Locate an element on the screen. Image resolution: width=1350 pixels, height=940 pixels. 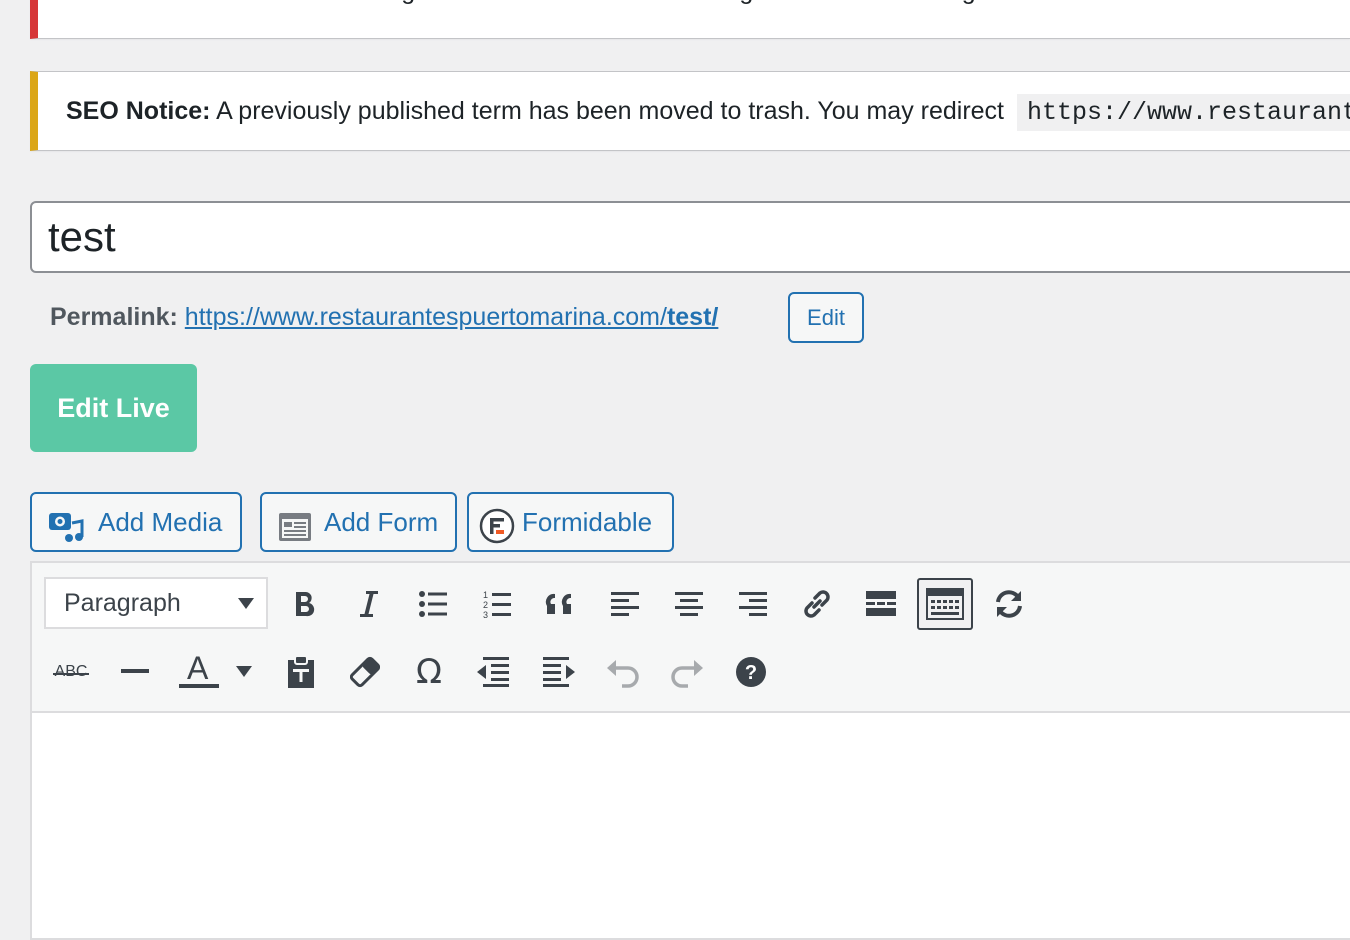
quote-icon is located at coordinates (561, 604).